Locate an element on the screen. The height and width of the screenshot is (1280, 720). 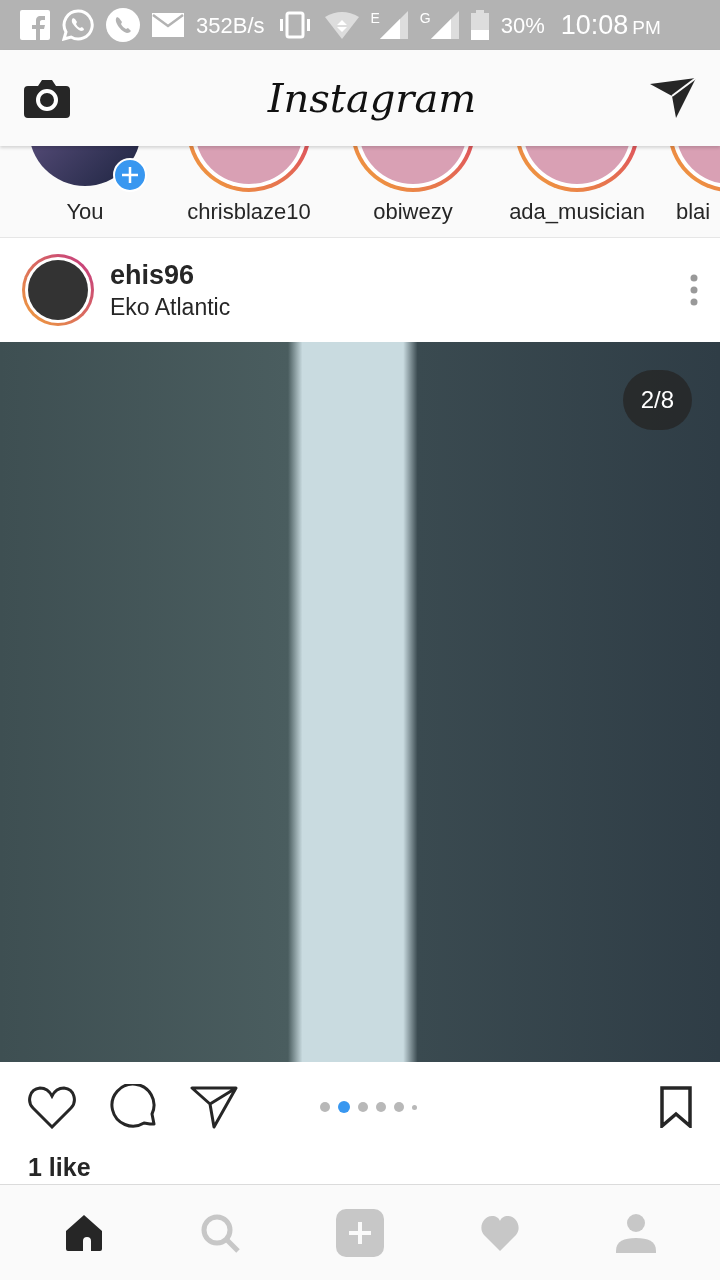
comment-icon is located at coordinates (133, 1107).